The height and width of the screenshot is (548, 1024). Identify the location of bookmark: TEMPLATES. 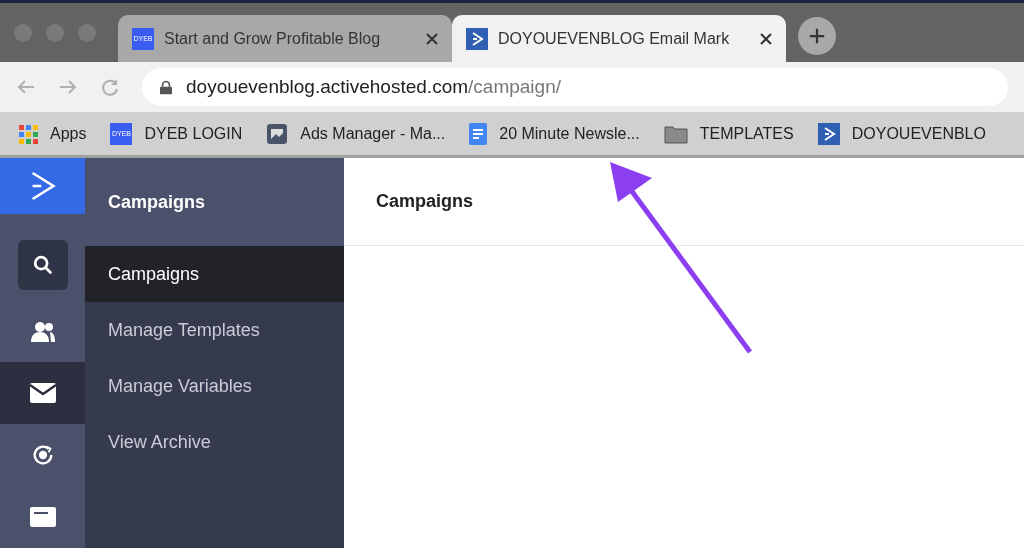
(728, 133).